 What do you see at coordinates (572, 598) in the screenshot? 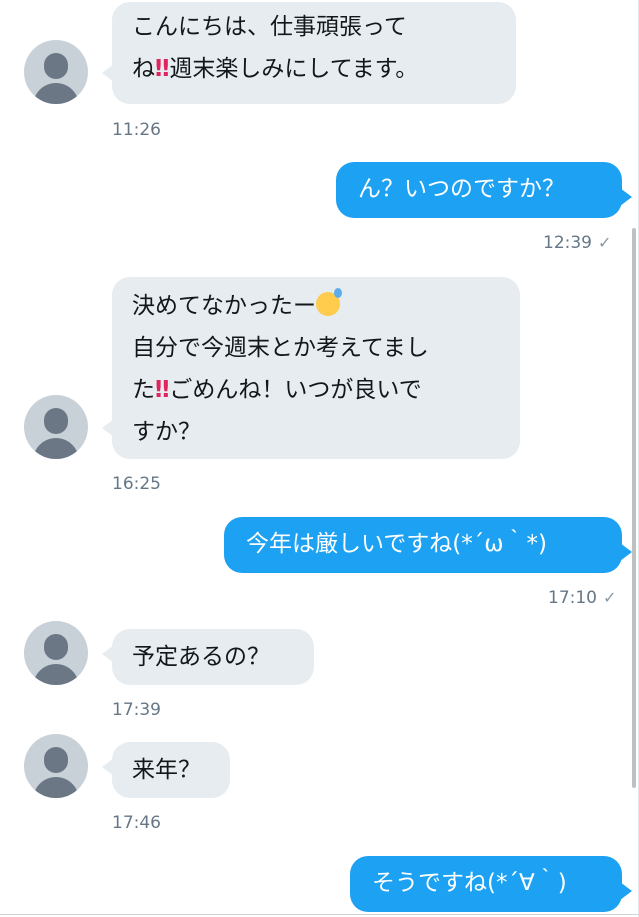
I see `timestamp-text: 17:10` at bounding box center [572, 598].